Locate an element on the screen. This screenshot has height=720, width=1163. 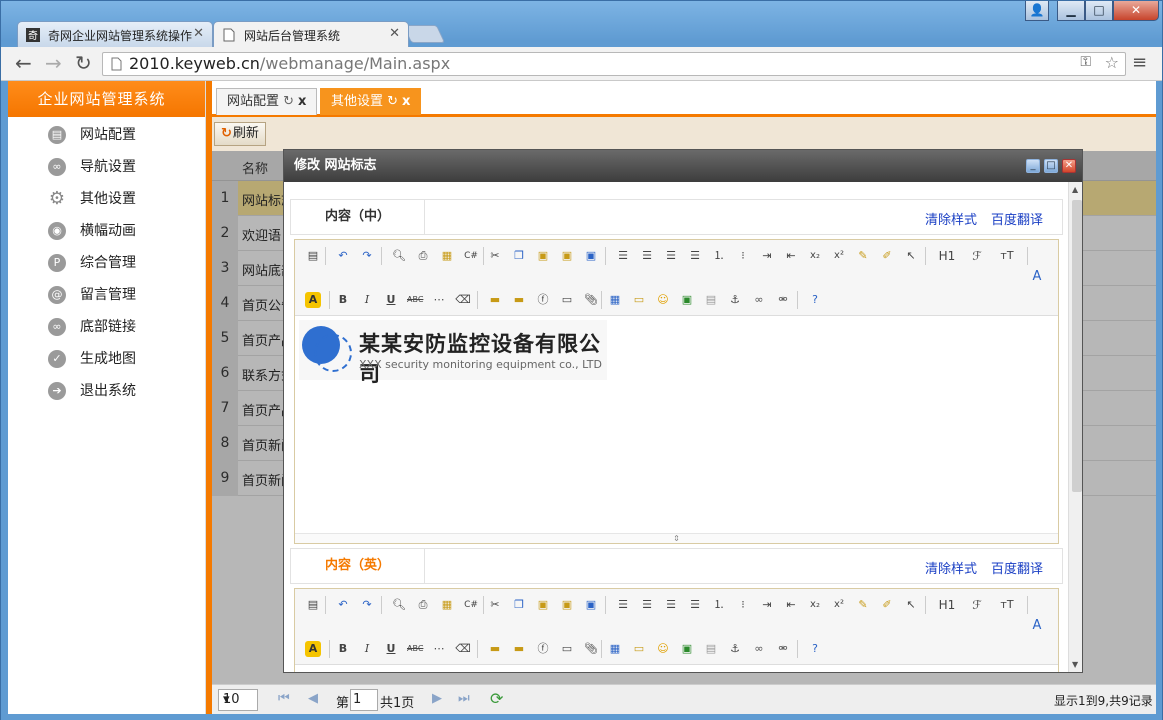
clear-format-icon: ✎ is located at coordinates (863, 605).